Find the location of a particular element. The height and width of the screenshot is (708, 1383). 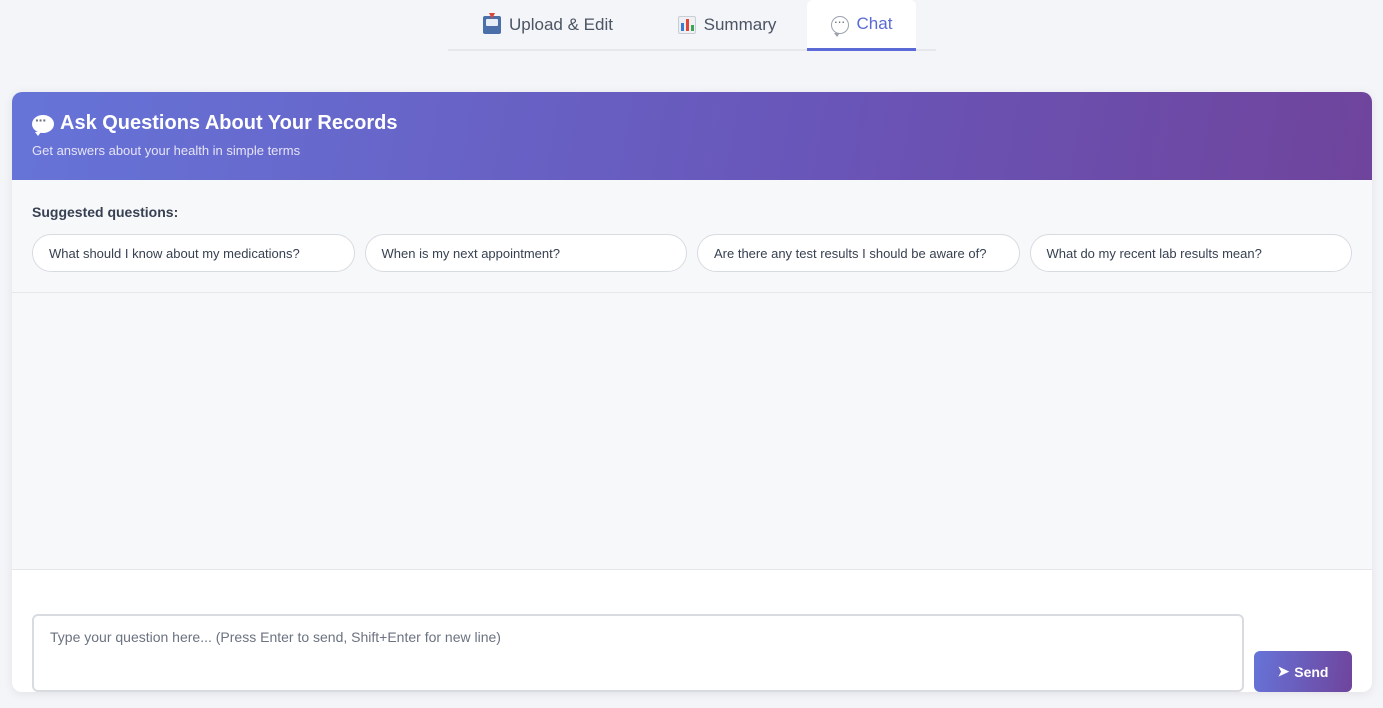

suggestion-chip-appointment: When is my next appointment? is located at coordinates (525, 253).